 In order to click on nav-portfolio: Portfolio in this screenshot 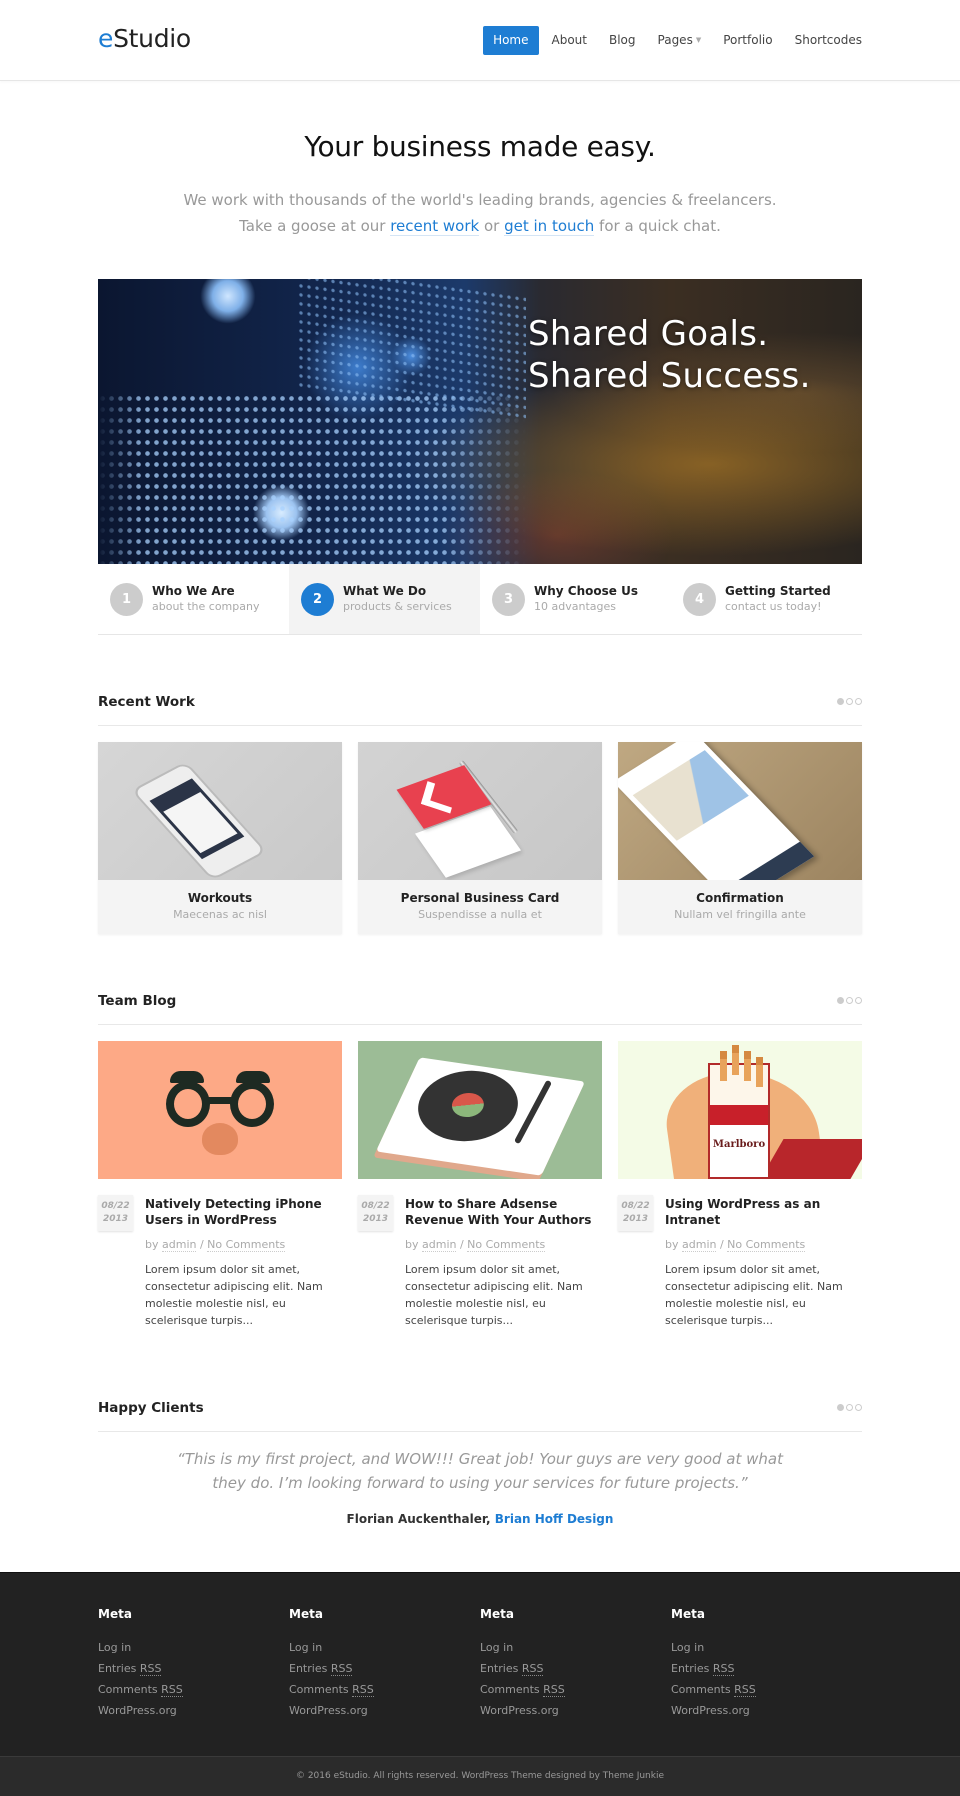, I will do `click(747, 40)`.